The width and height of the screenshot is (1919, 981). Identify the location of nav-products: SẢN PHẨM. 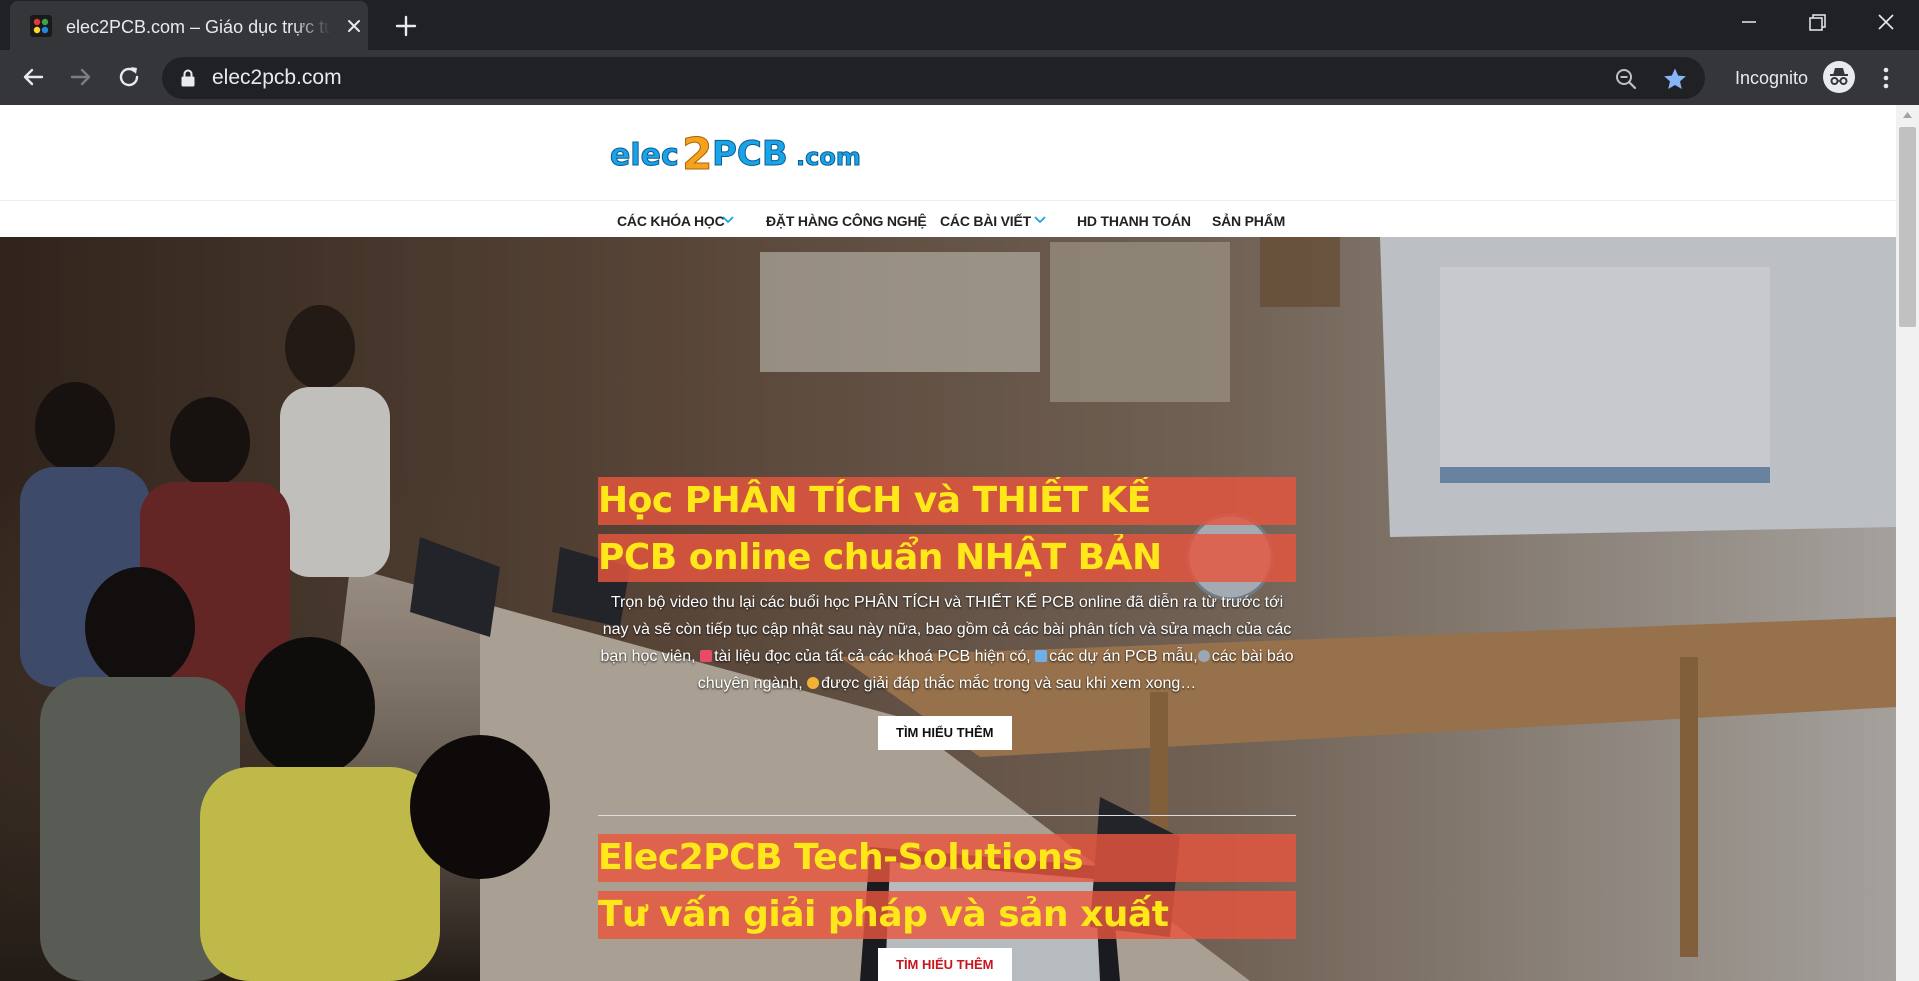
(1248, 221).